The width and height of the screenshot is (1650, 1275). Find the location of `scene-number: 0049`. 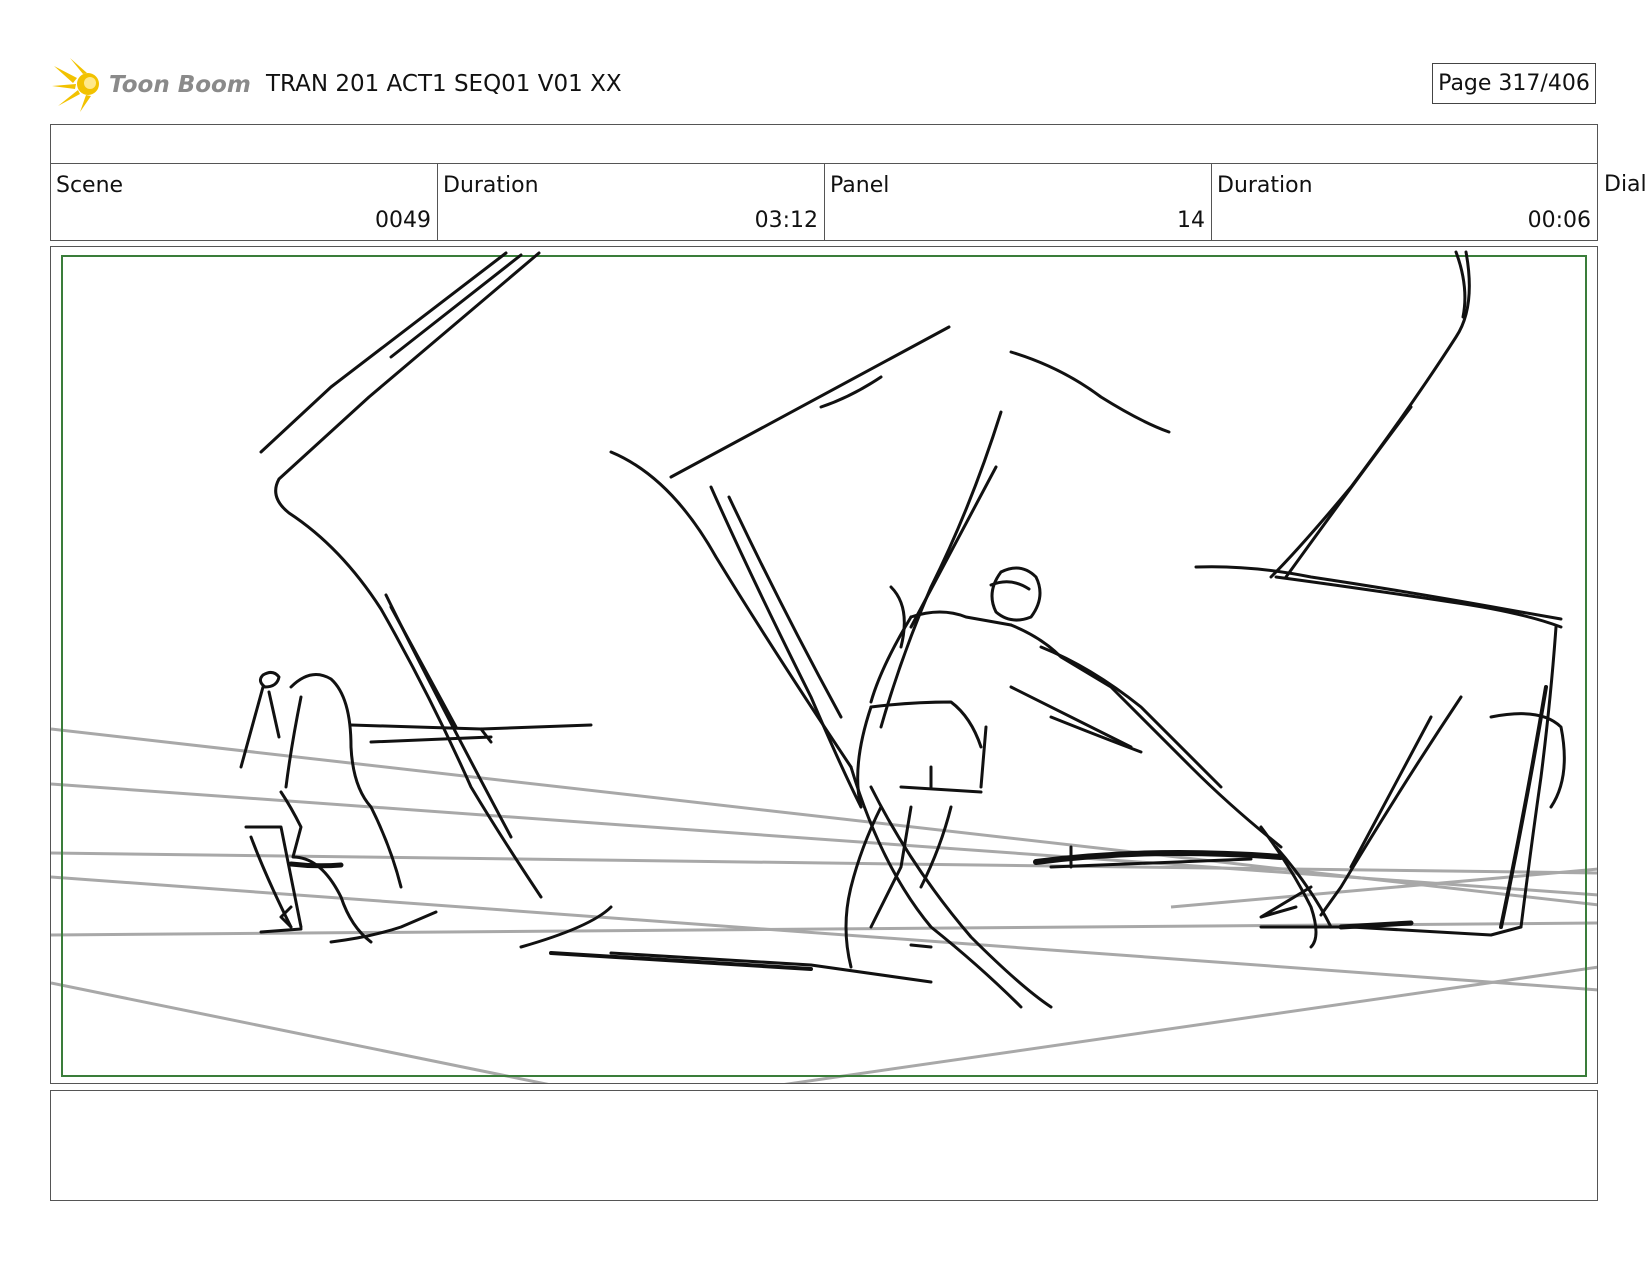

scene-number: 0049 is located at coordinates (403, 220).